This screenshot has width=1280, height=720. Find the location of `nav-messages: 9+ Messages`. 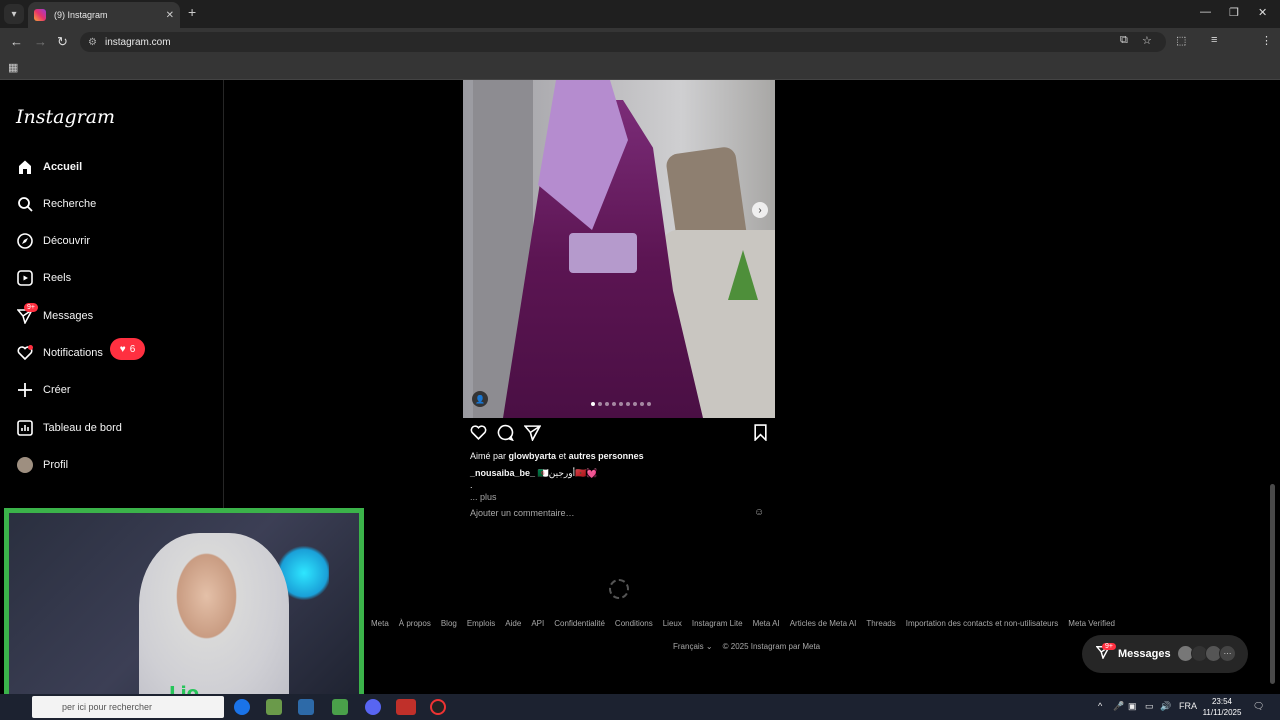

nav-messages: 9+ Messages is located at coordinates (55, 315).